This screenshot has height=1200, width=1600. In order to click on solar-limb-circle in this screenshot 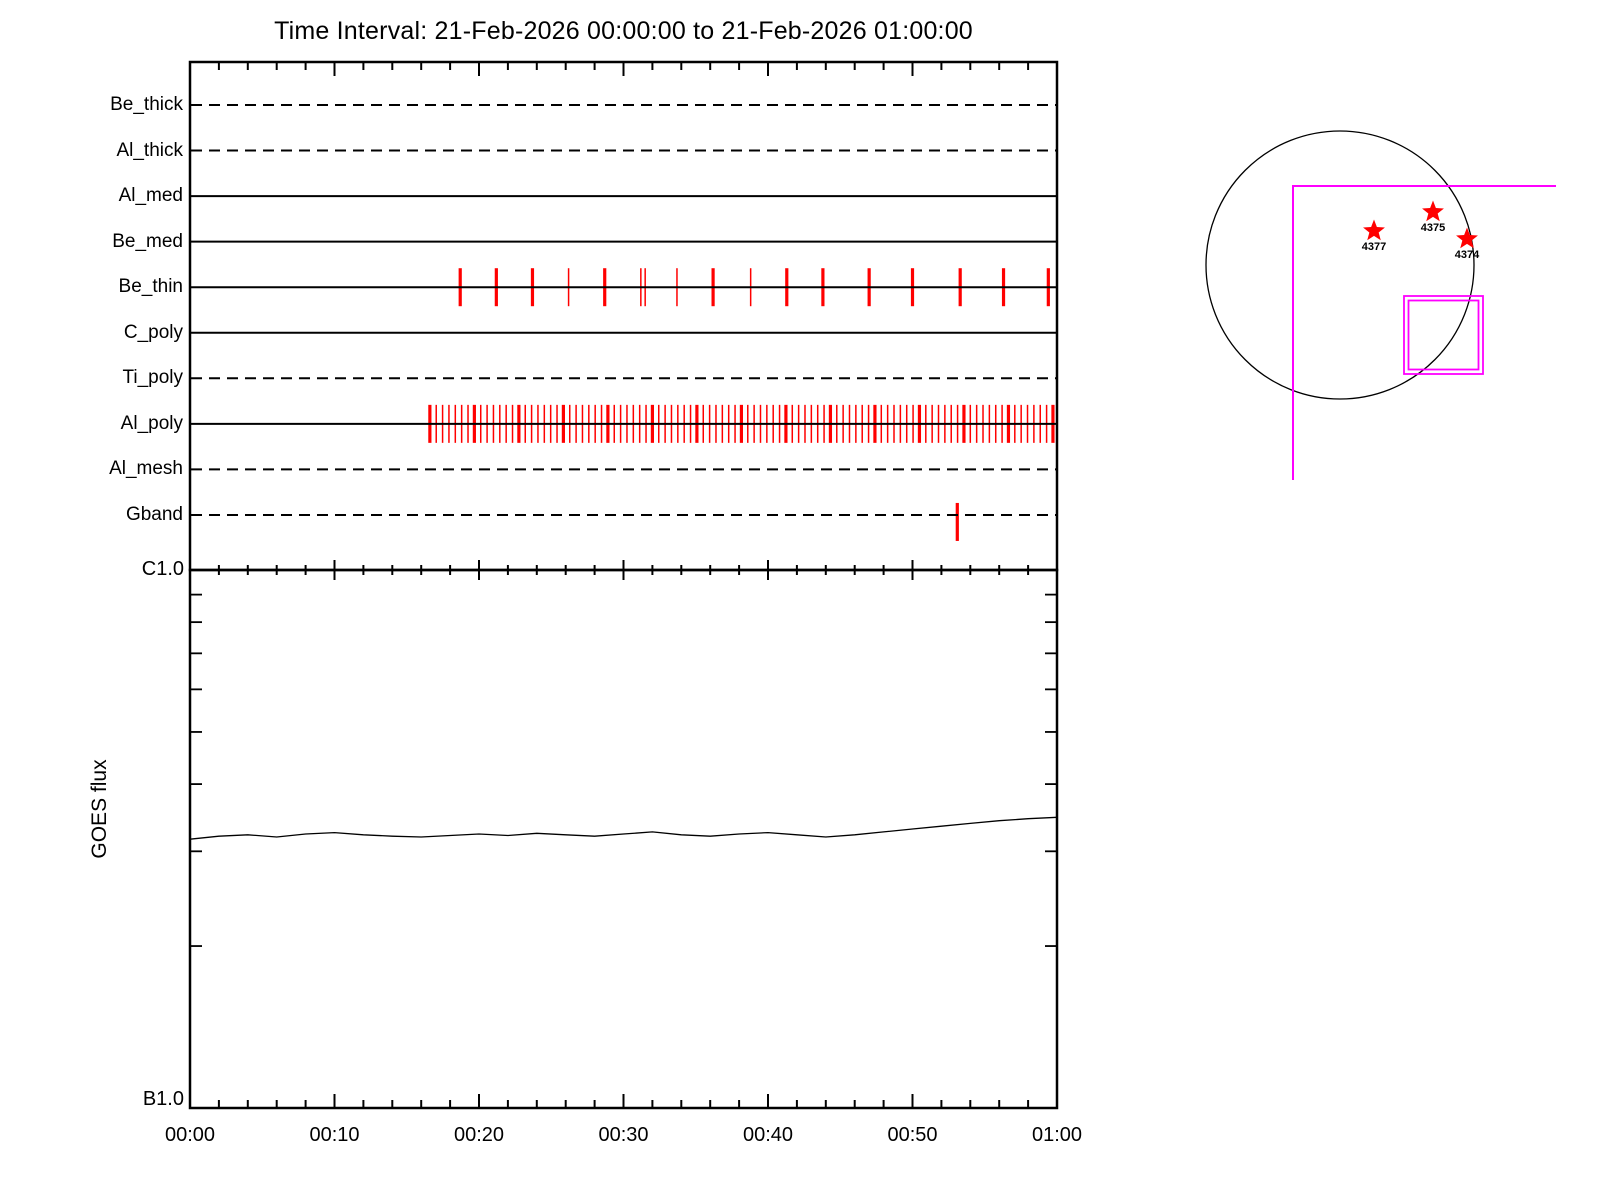, I will do `click(1340, 265)`.